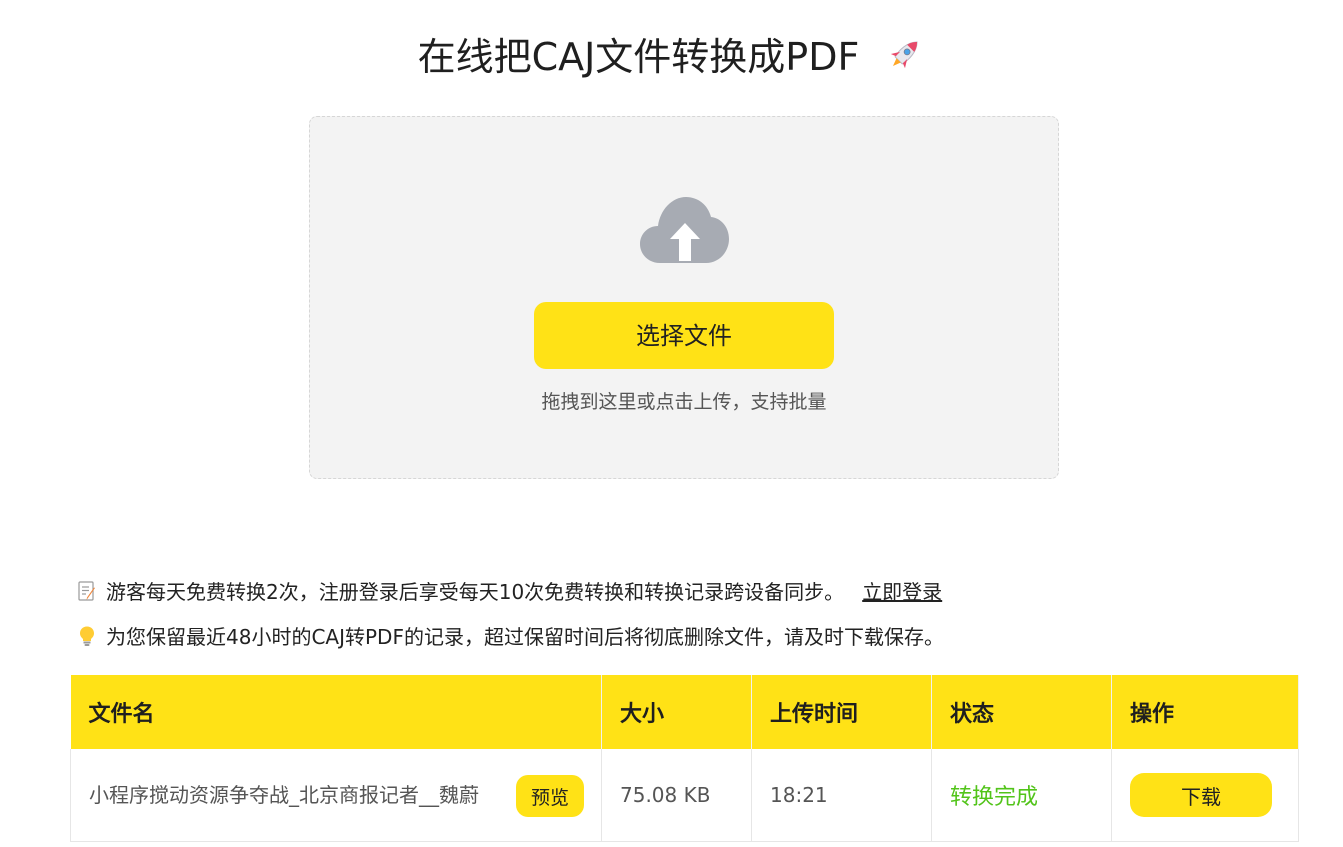 This screenshot has height=847, width=1343. I want to click on status-cell: 转换完成, so click(1021, 795).